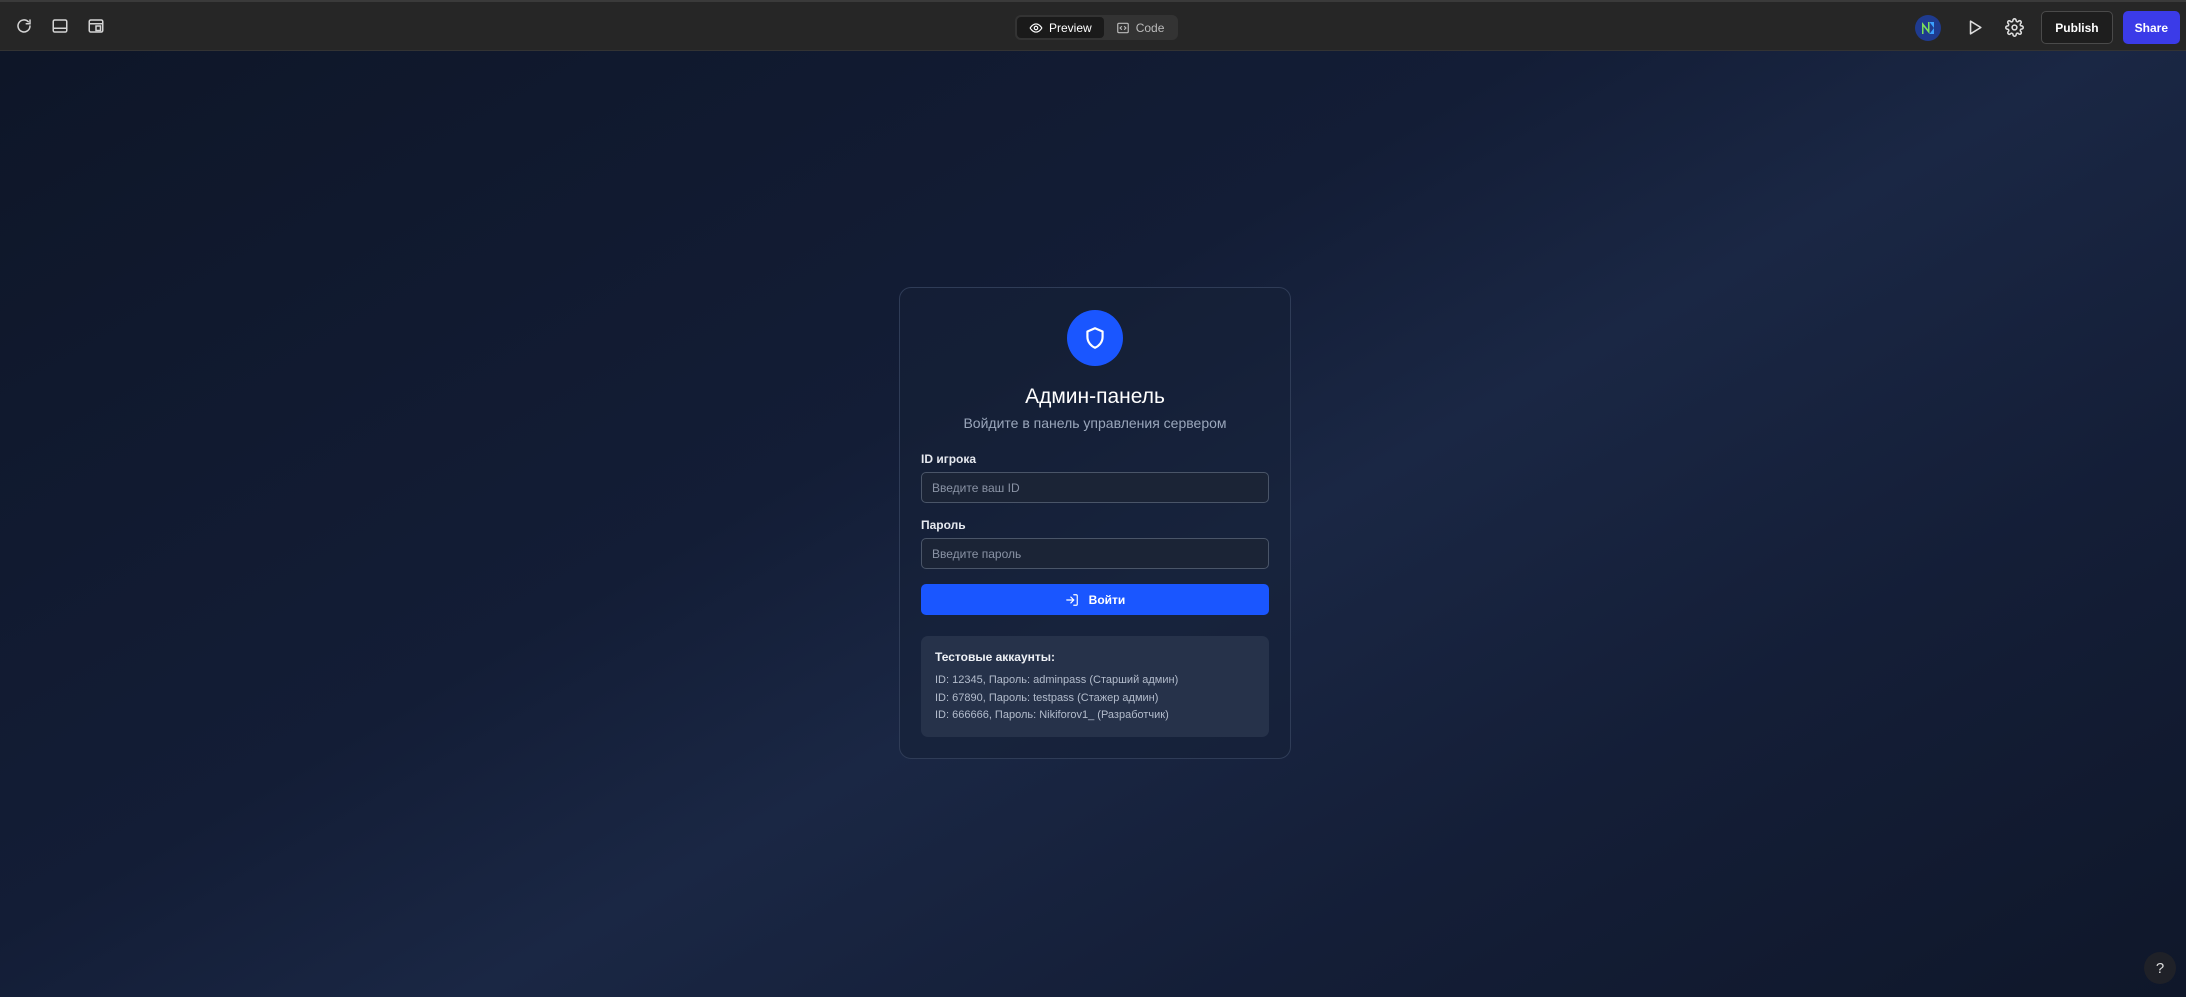 The width and height of the screenshot is (2186, 997). I want to click on panel-bottom-icon, so click(60, 26).